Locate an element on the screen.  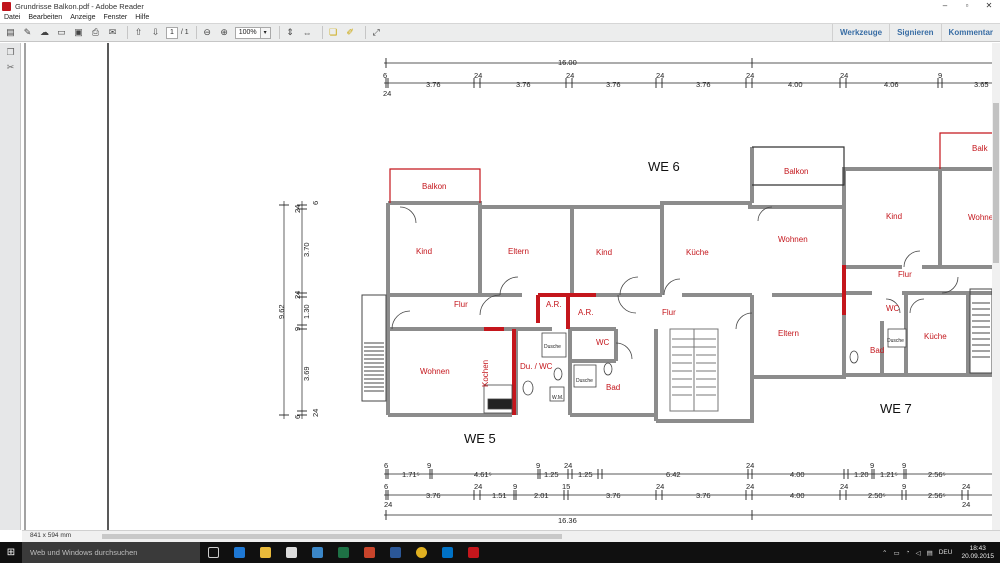
dim-left-total: 9.62 is located at coordinates (281, 311).